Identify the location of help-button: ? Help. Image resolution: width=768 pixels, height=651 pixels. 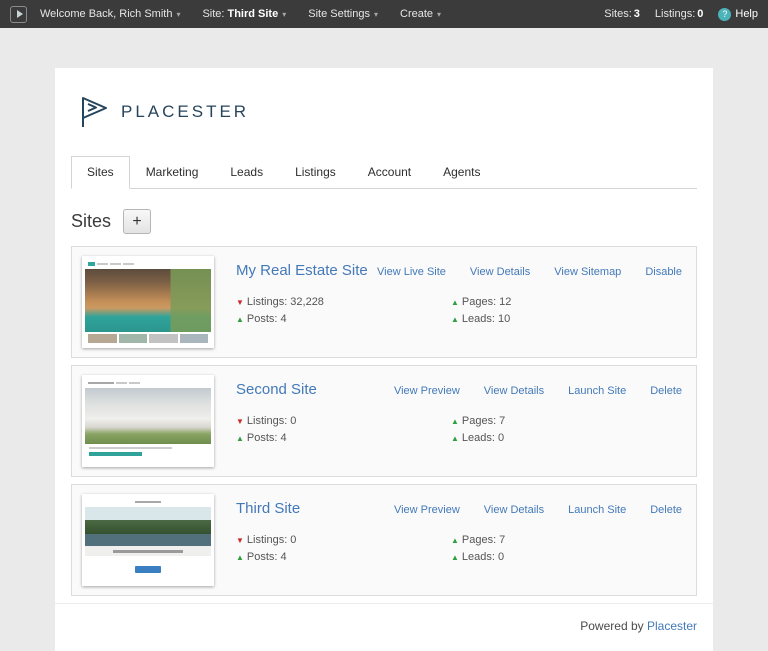
(738, 14).